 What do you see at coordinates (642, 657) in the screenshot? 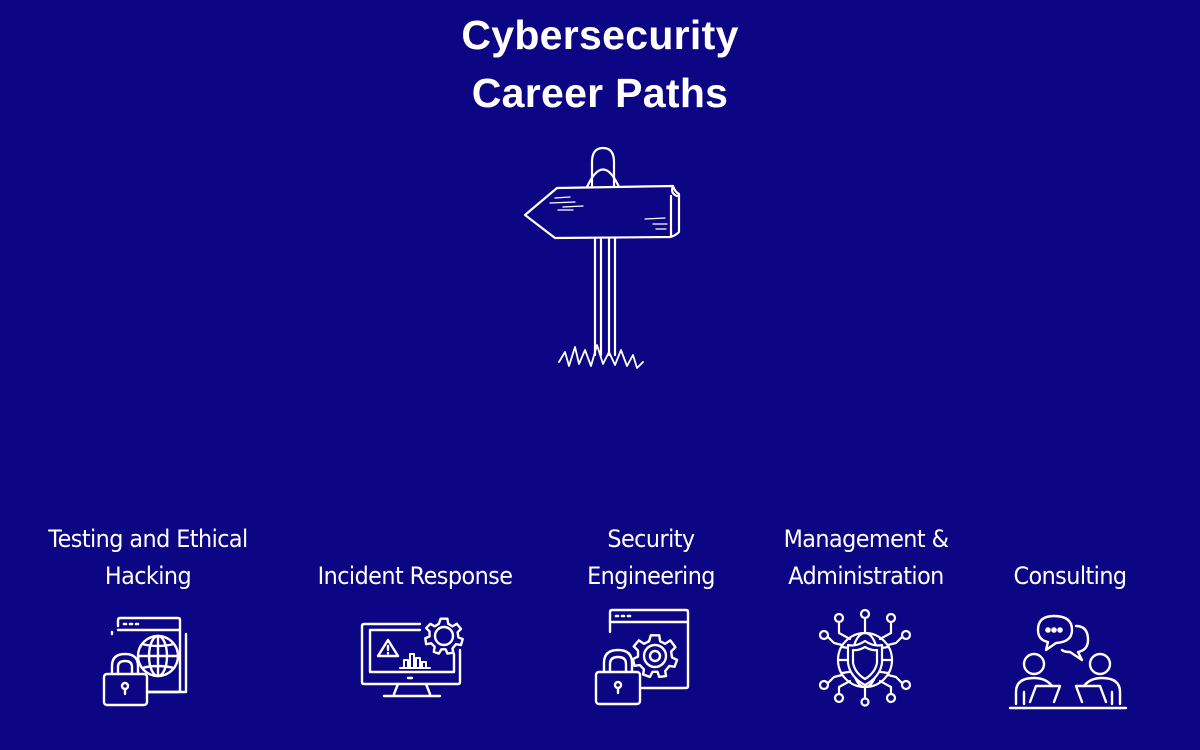
I see `lock-browser-gear-icon` at bounding box center [642, 657].